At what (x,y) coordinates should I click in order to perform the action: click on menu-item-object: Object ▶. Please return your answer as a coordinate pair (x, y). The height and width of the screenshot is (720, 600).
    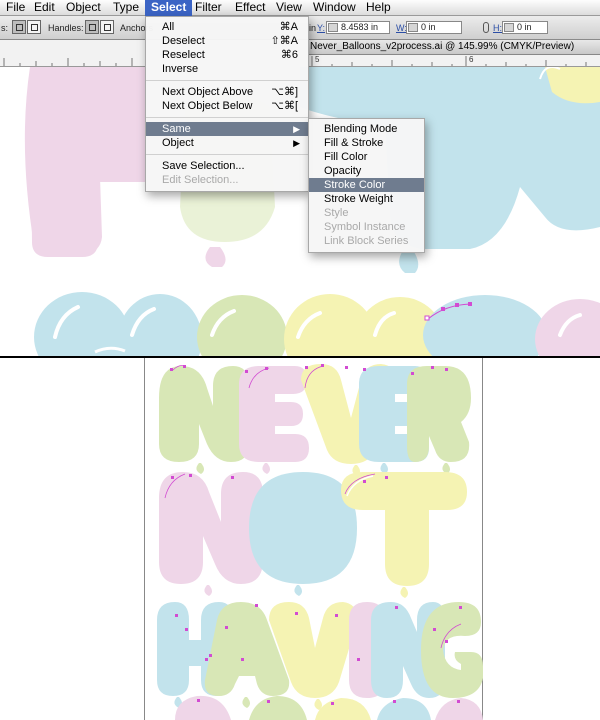
    Looking at the image, I should click on (227, 143).